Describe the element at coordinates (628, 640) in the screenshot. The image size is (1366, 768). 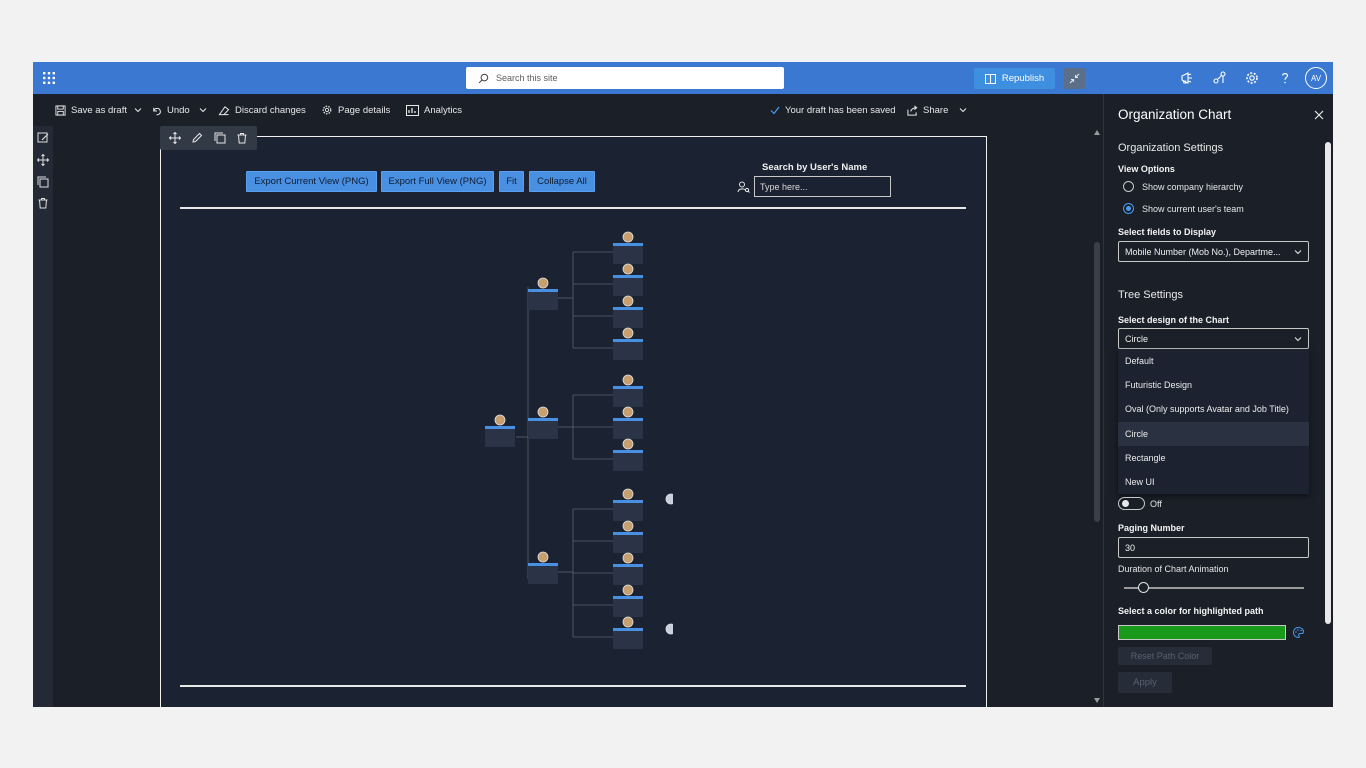
I see `employee-node-2-4-card` at that location.